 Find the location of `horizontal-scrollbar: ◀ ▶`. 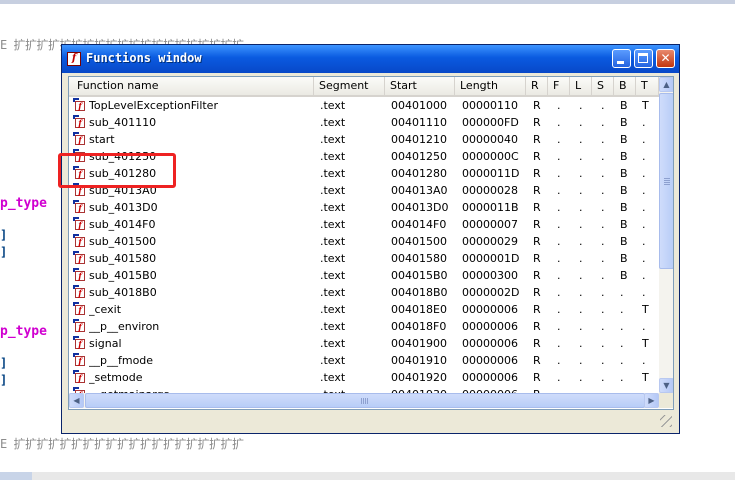

horizontal-scrollbar: ◀ ▶ is located at coordinates (364, 400).